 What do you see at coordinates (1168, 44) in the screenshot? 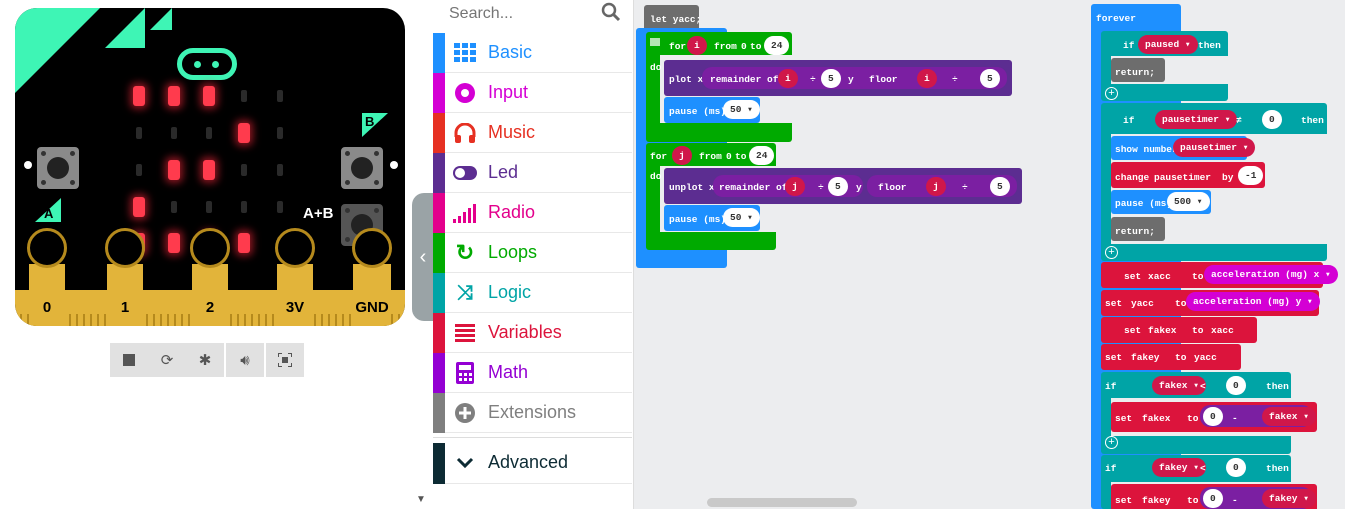
I see `var-paused: paused ▾` at bounding box center [1168, 44].